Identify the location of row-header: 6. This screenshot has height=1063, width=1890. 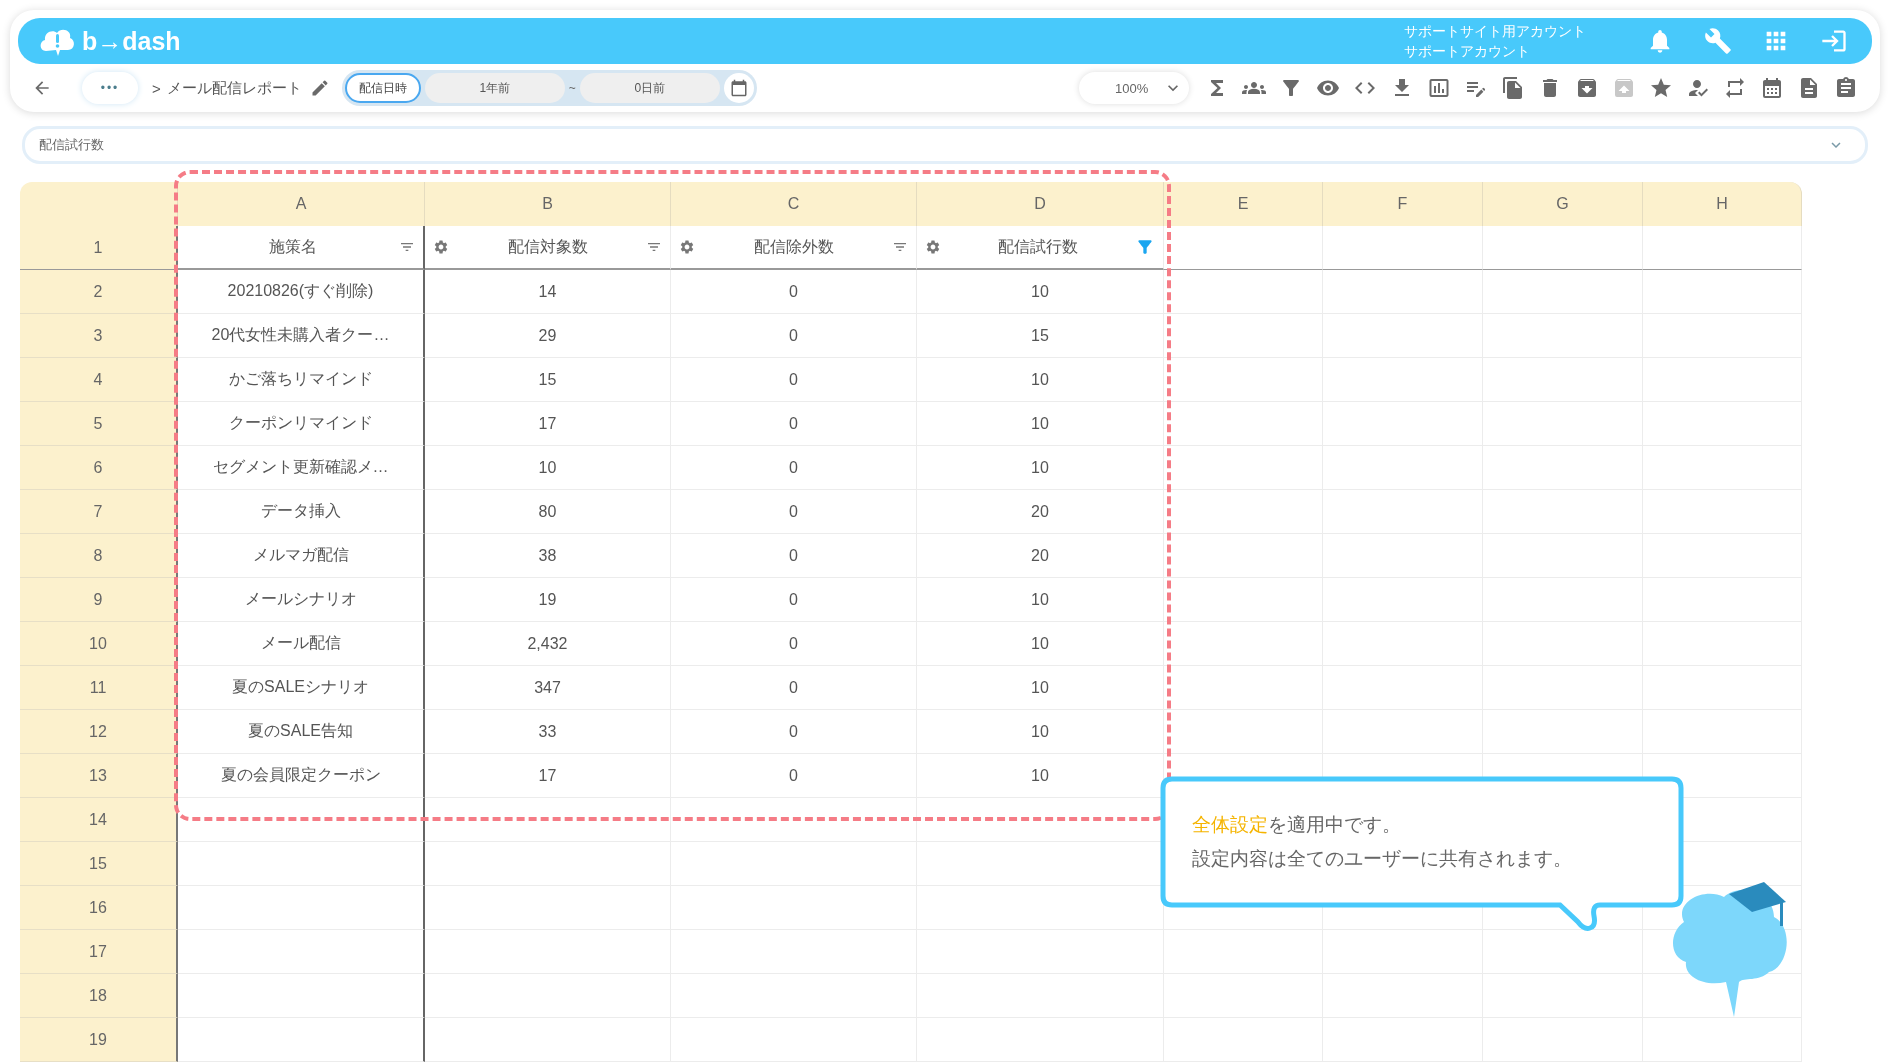
(99, 468).